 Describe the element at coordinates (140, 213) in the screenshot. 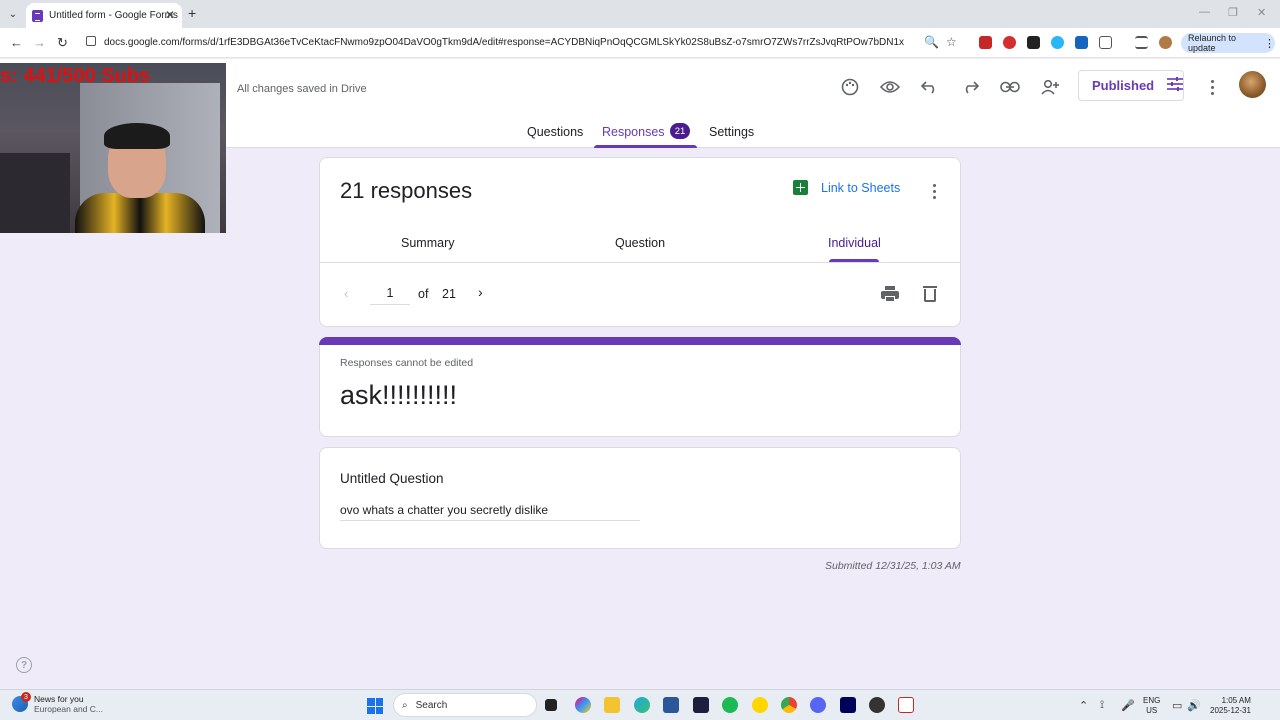

I see `webcam-person-jersey` at that location.